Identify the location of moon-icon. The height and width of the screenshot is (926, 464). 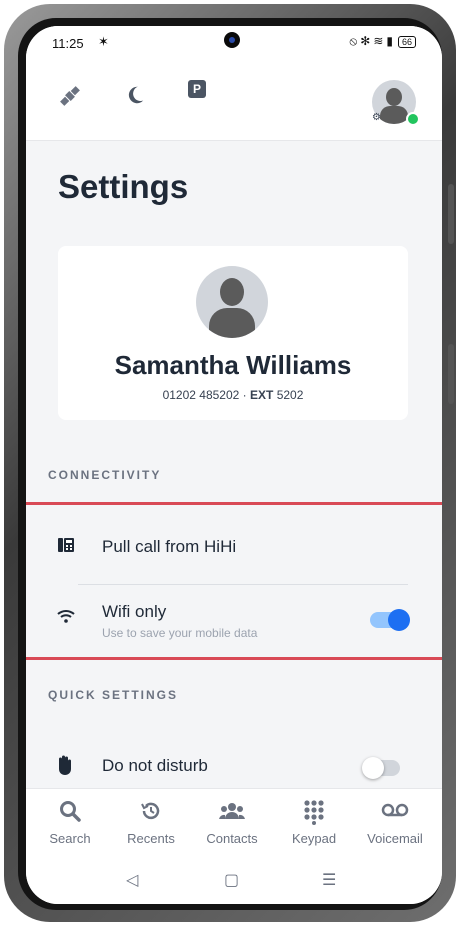
(135, 98).